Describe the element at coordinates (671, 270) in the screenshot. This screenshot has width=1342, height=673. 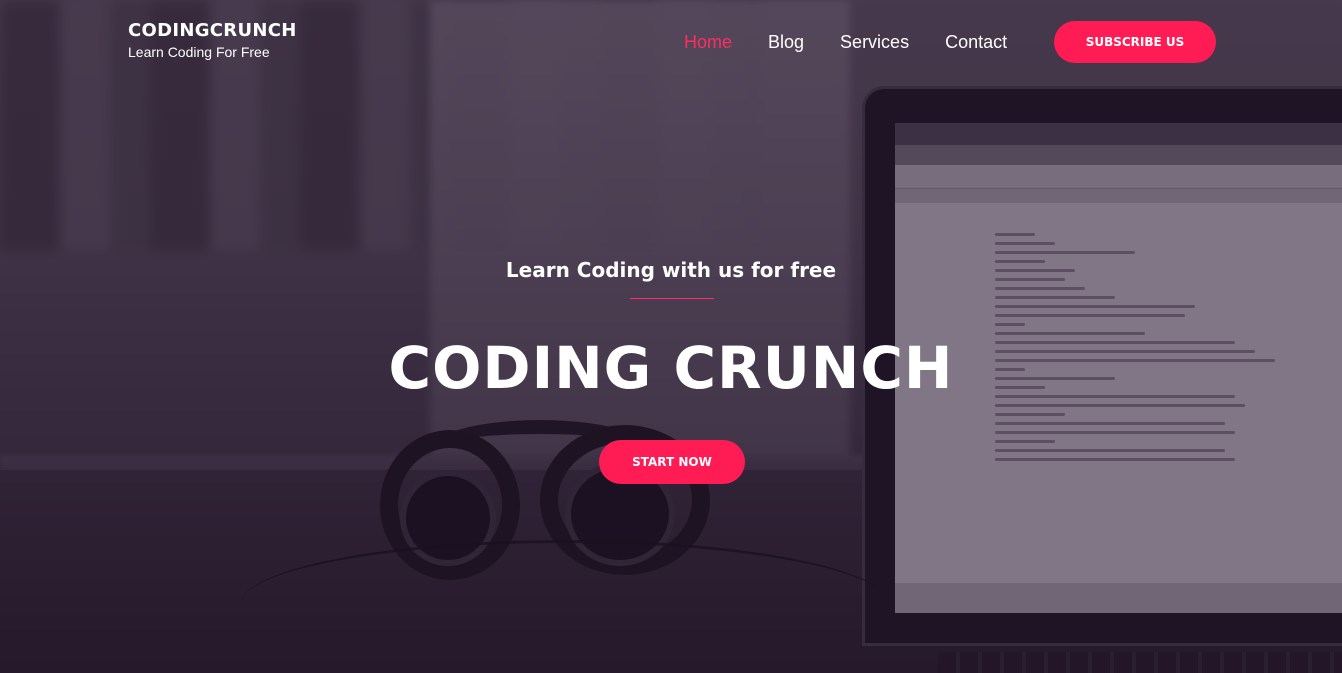
I see `hero-subtitle: Learn Coding with us for free` at that location.